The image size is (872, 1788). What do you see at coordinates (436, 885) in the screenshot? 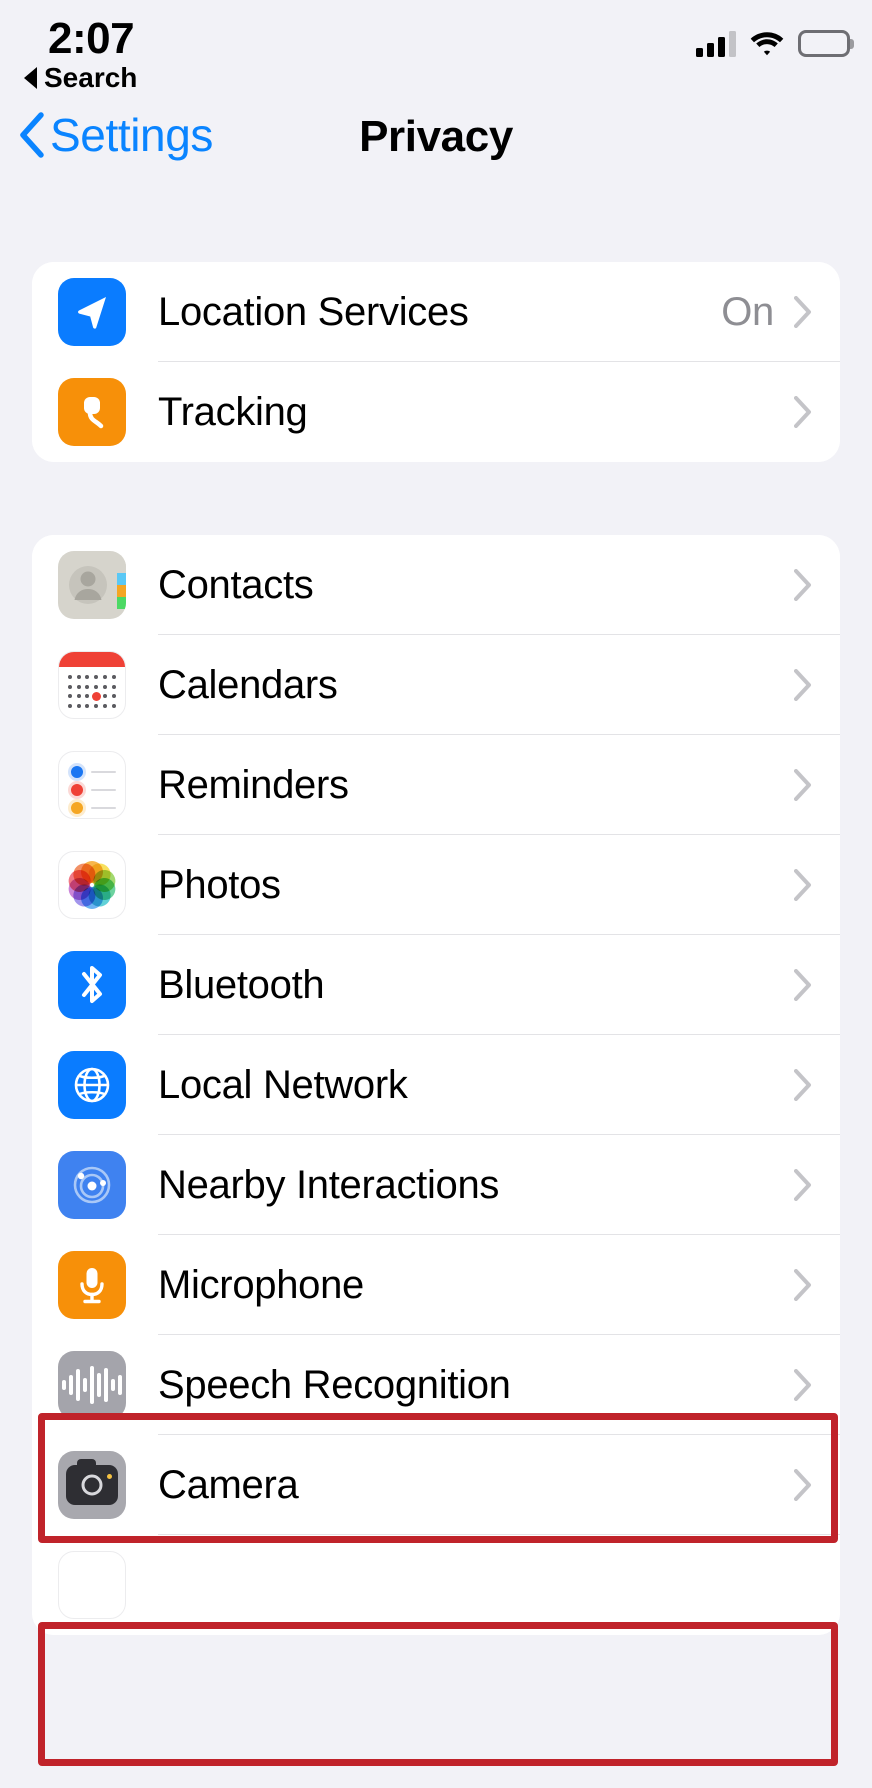
I see `list-item-photos: Photos` at bounding box center [436, 885].